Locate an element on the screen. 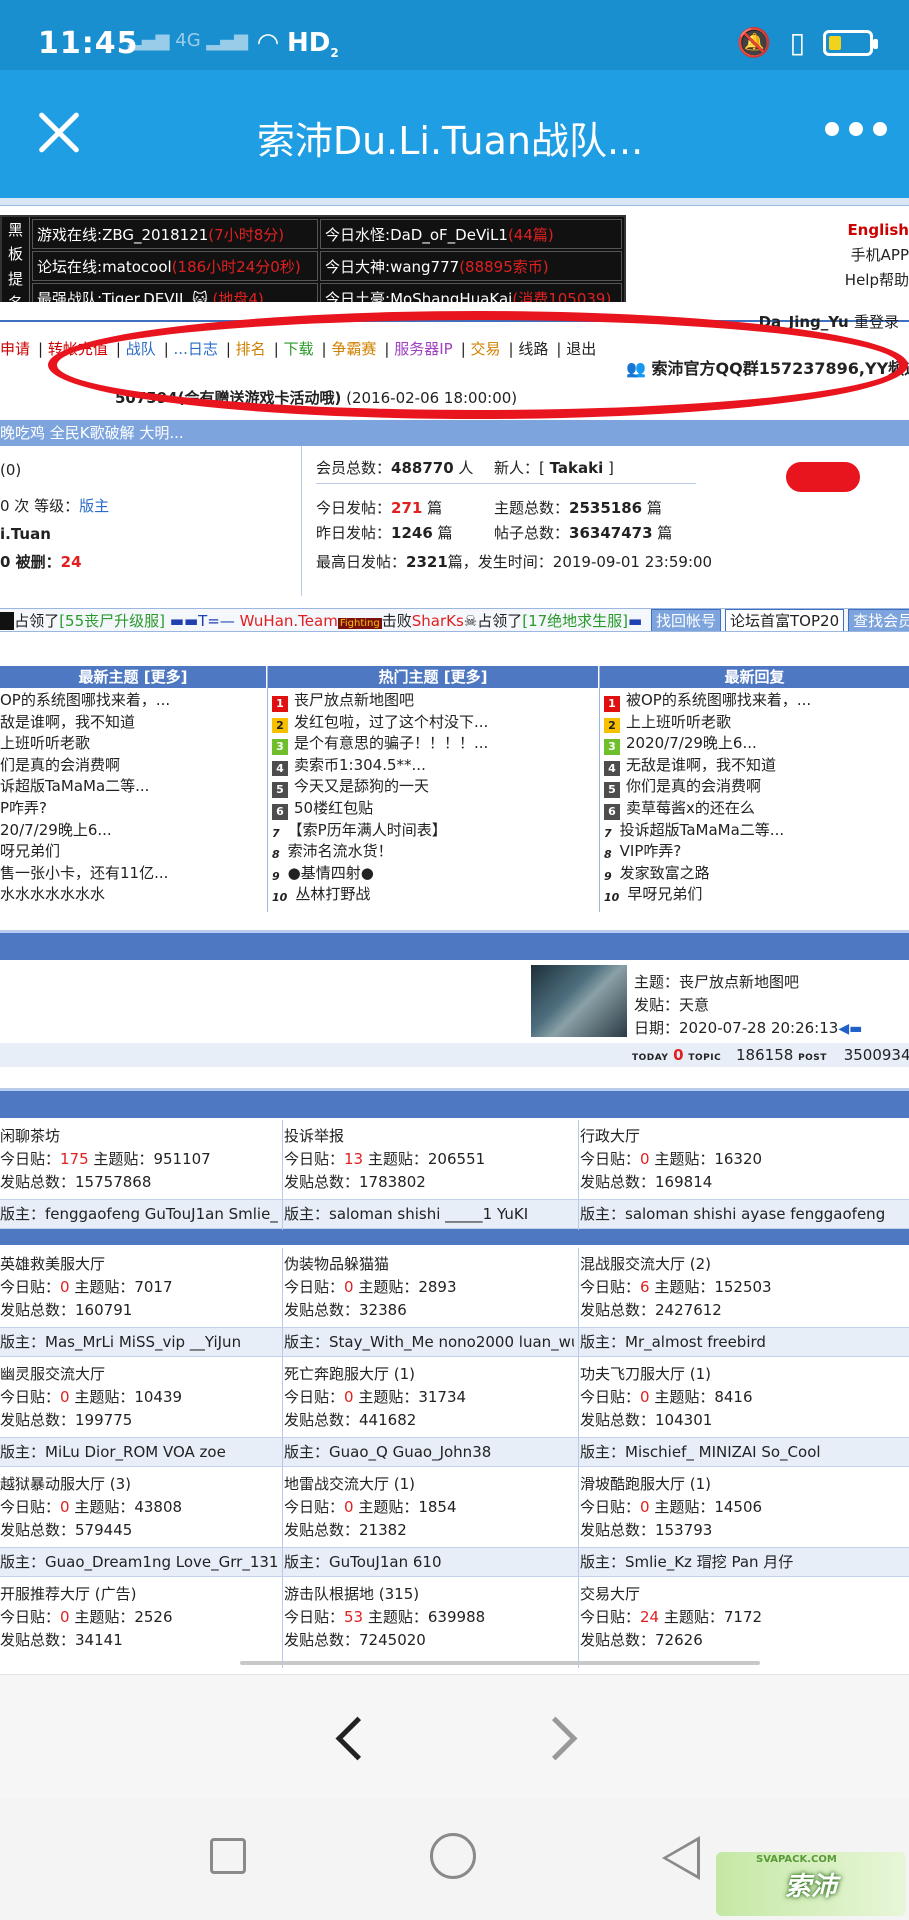  forum-board: 地雷战交流大厅 (1) 今日贴：0 主题贴：1854 发贴总数：21382 is located at coordinates (429, 1507).